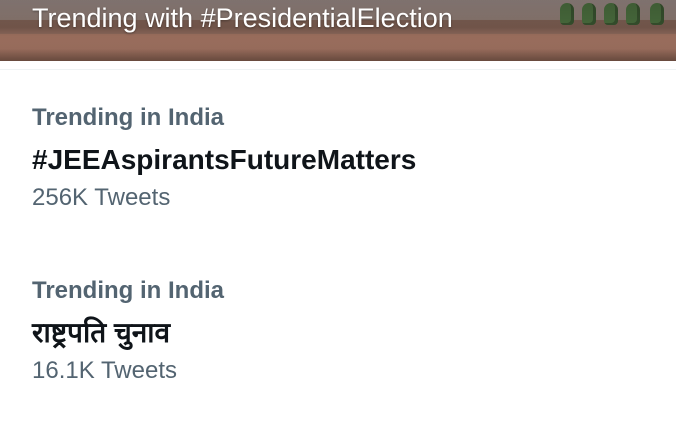 The width and height of the screenshot is (676, 440). What do you see at coordinates (101, 197) in the screenshot?
I see `trend-tweet-count: 256K Tweets` at bounding box center [101, 197].